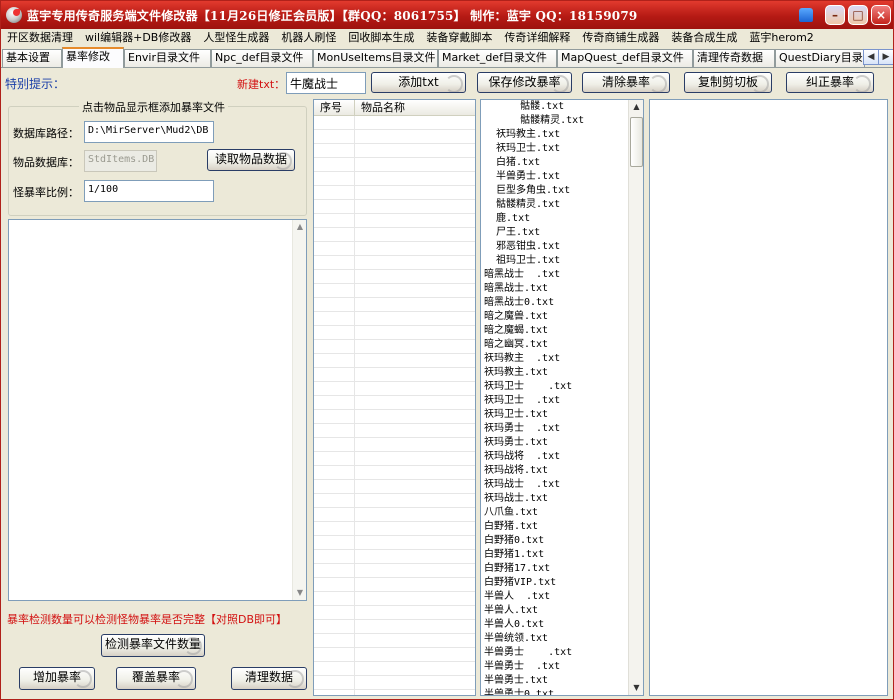  I want to click on menu-shop-generator: 传奇商铺生成器, so click(620, 38).